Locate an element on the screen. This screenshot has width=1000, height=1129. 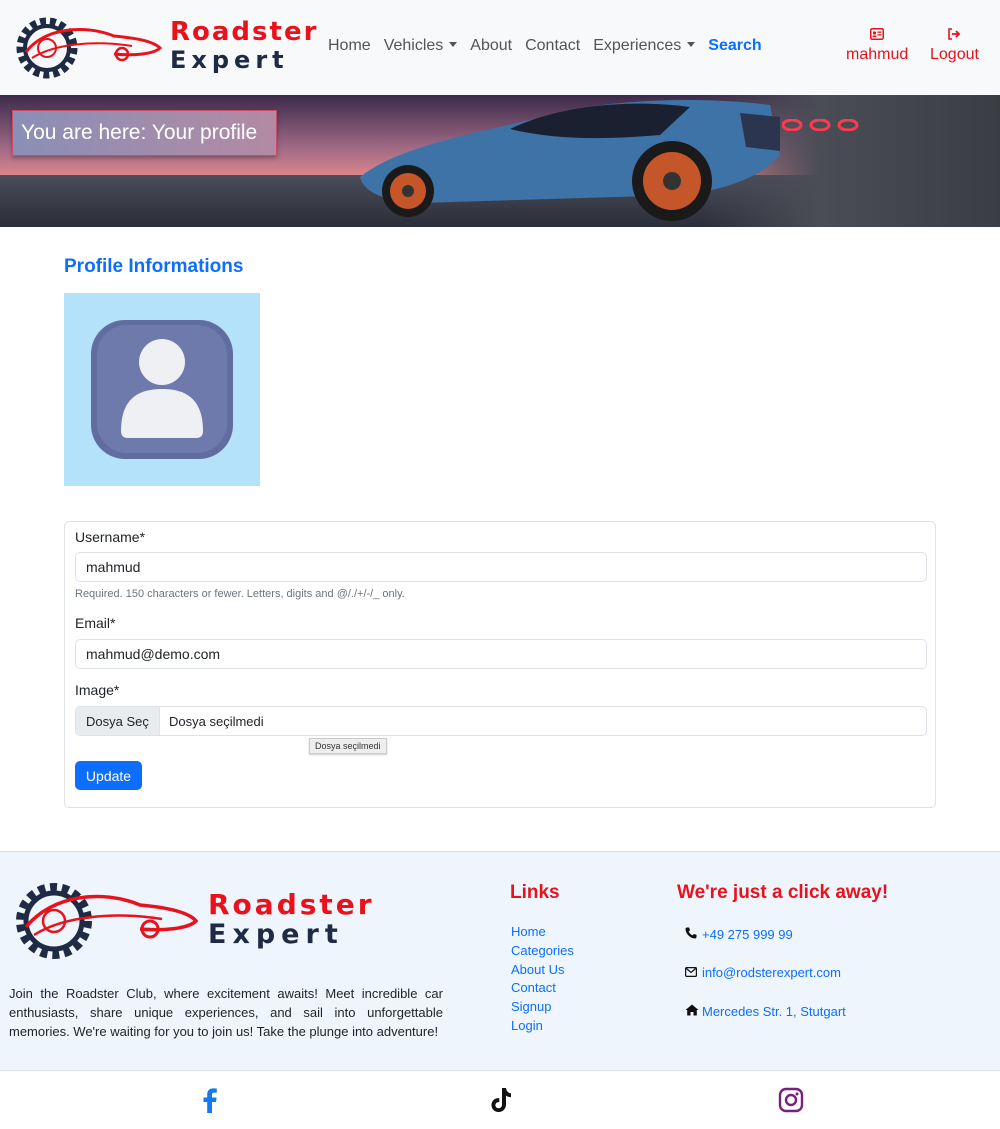
tail-lights is located at coordinates (820, 125).